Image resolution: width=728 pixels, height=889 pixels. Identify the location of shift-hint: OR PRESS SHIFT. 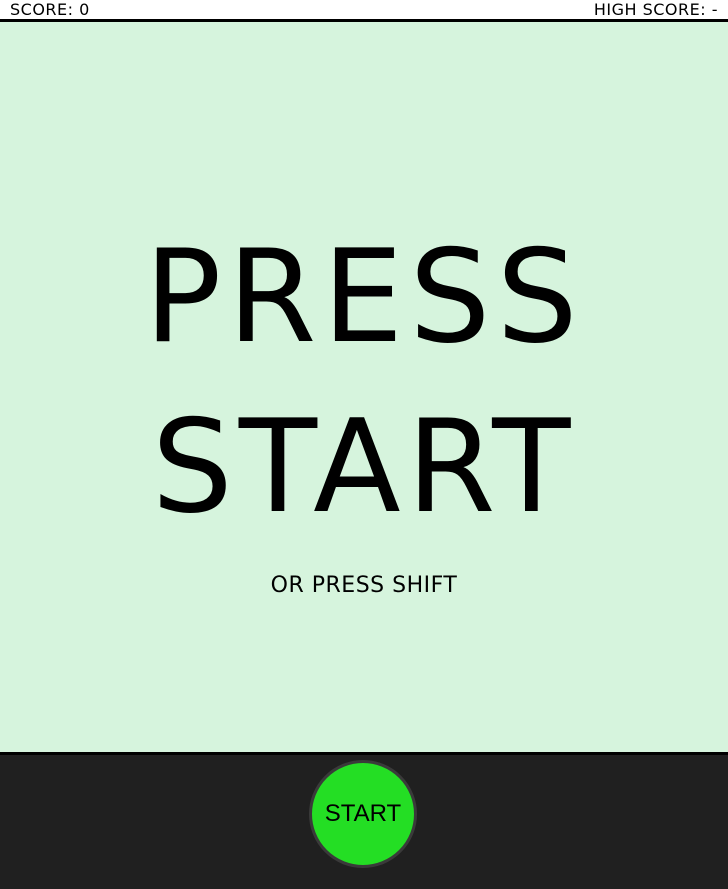
(364, 585).